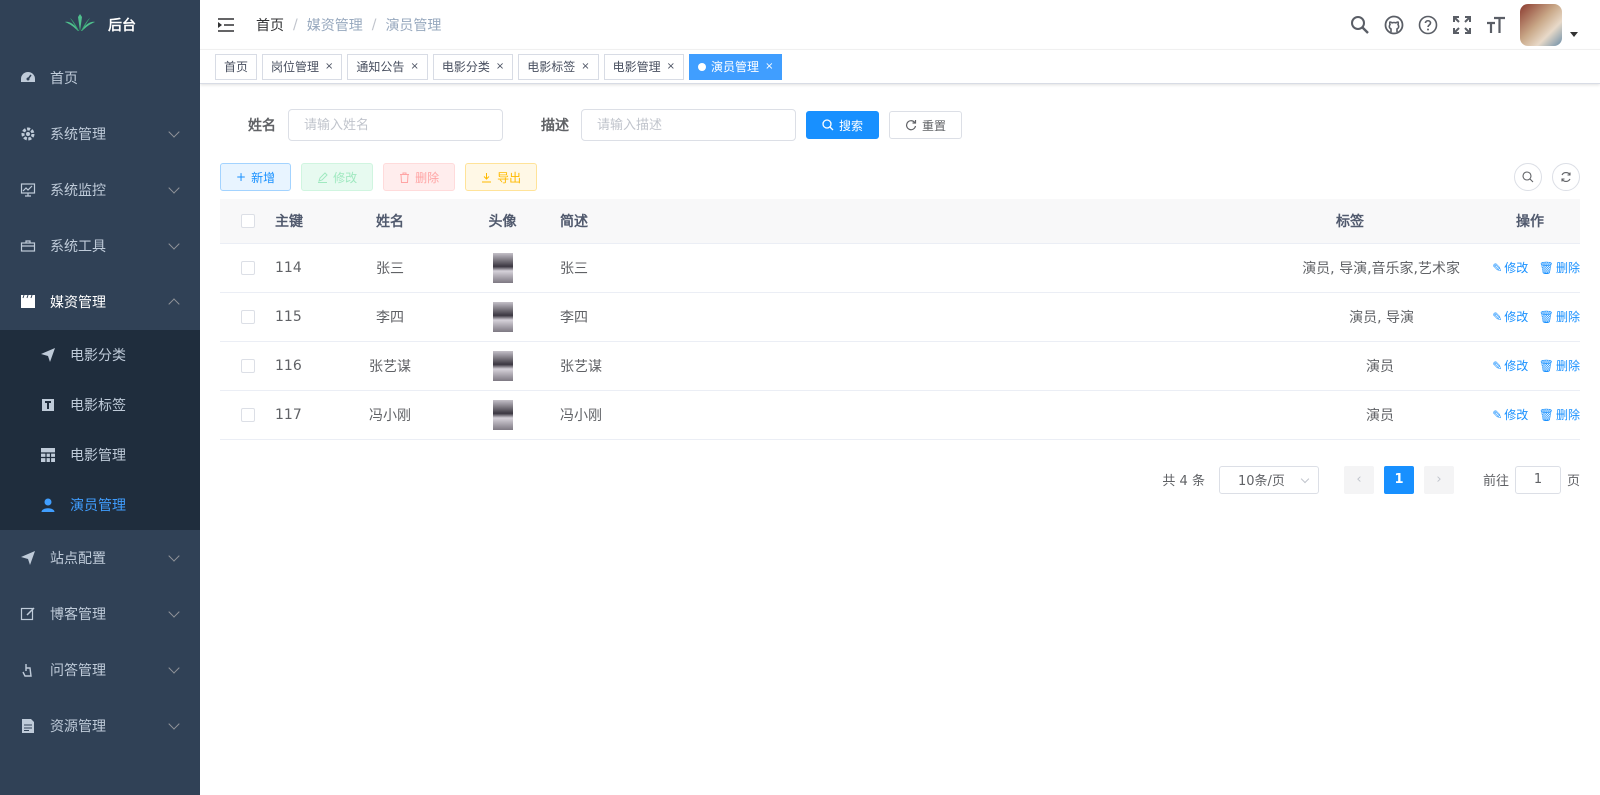  Describe the element at coordinates (843, 125) in the screenshot. I see `search-button: 搜索` at that location.